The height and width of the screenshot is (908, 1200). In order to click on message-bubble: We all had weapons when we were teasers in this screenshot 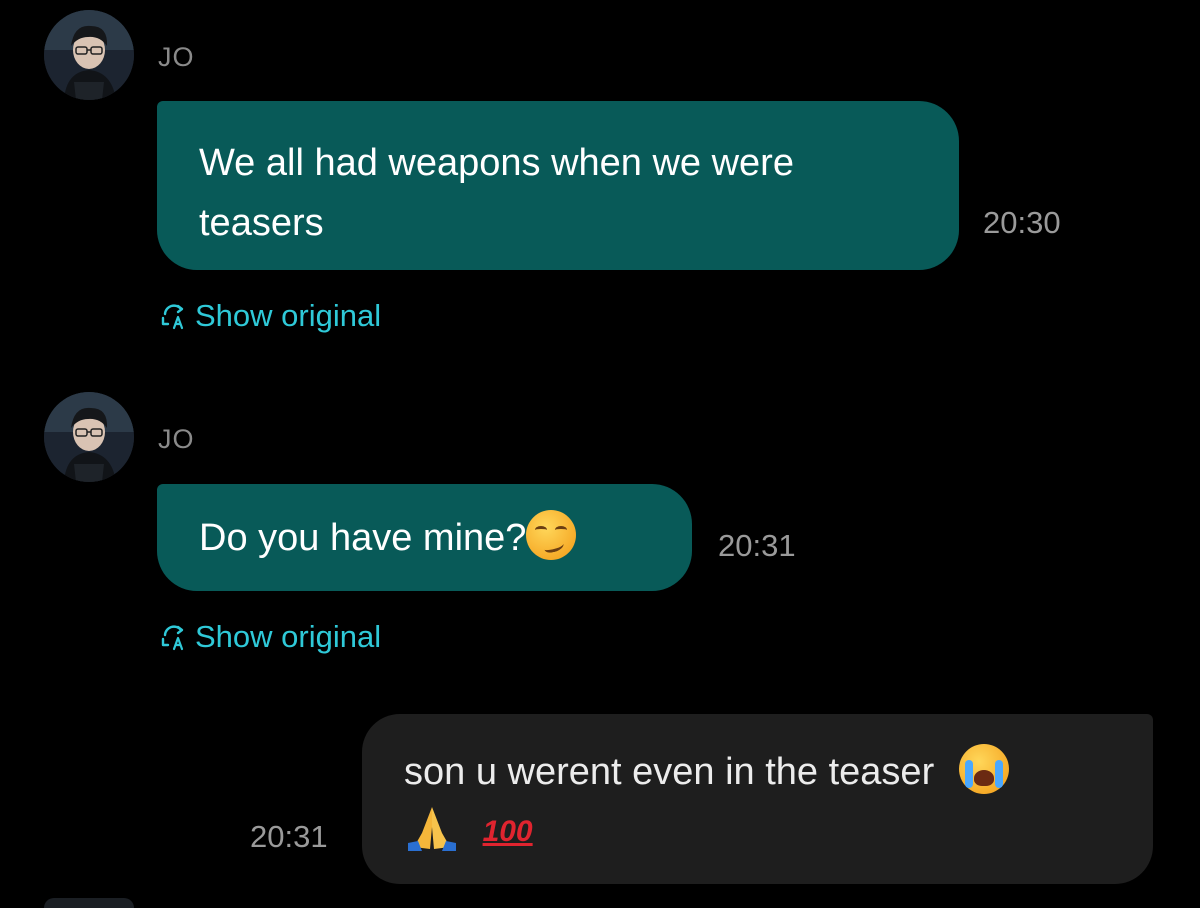, I will do `click(558, 185)`.